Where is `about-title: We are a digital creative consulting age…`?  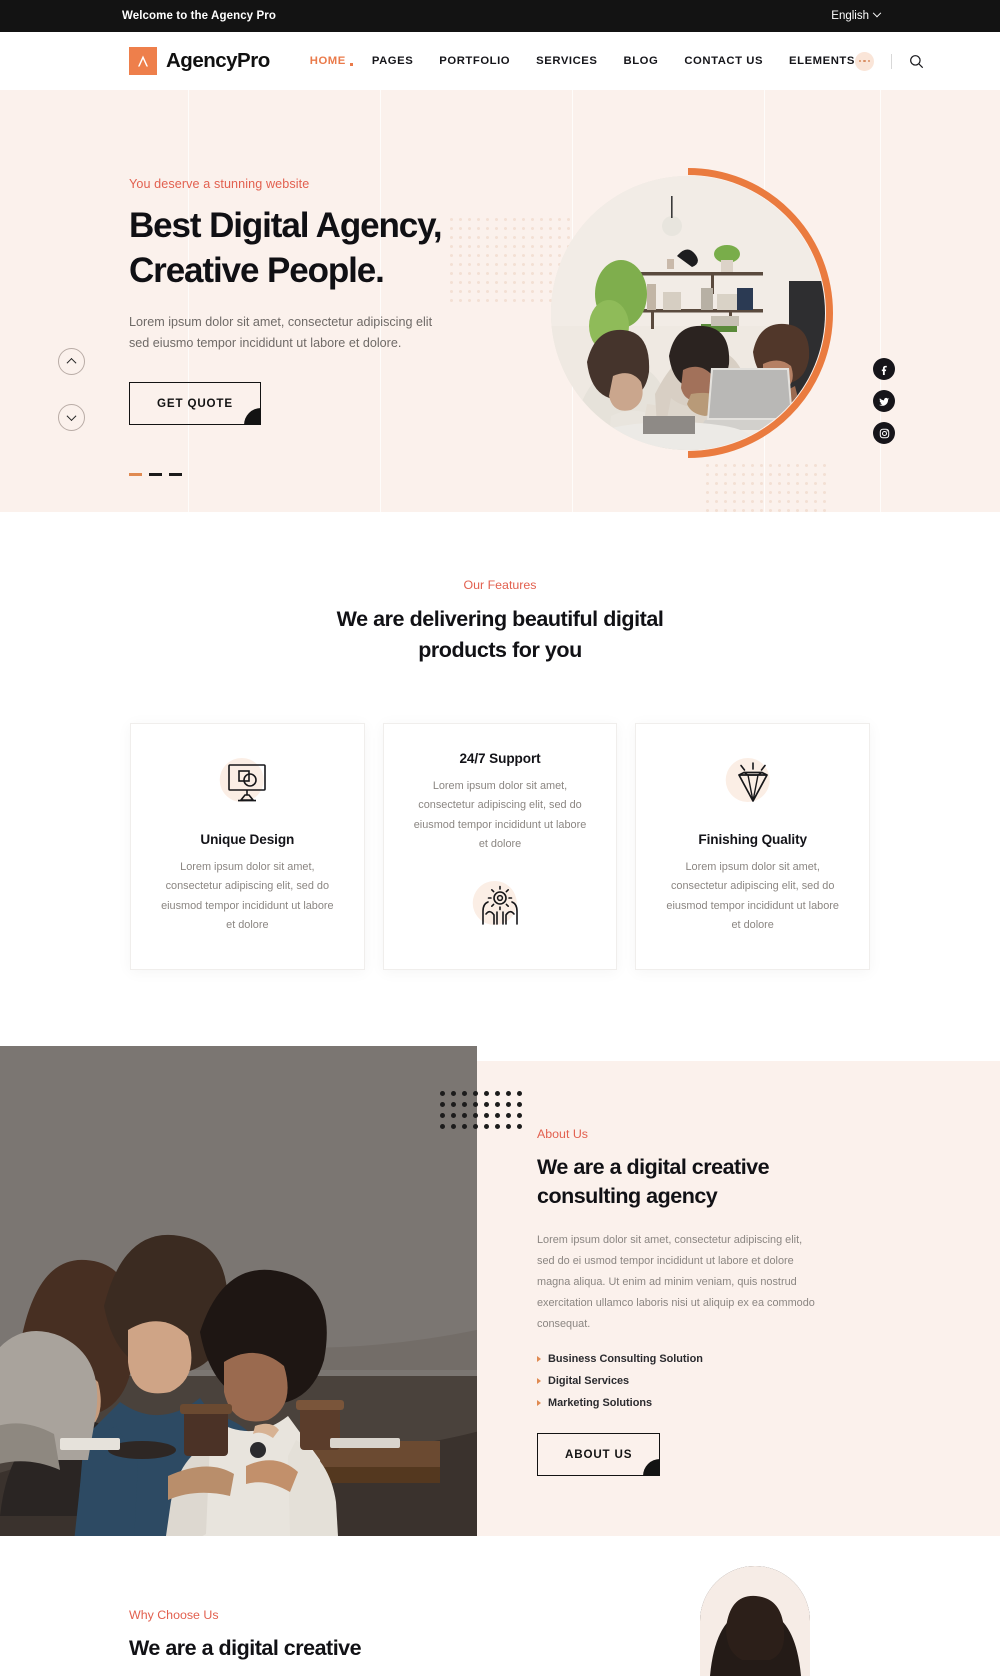
about-title: We are a digital creative consulting age… is located at coordinates (713, 1182).